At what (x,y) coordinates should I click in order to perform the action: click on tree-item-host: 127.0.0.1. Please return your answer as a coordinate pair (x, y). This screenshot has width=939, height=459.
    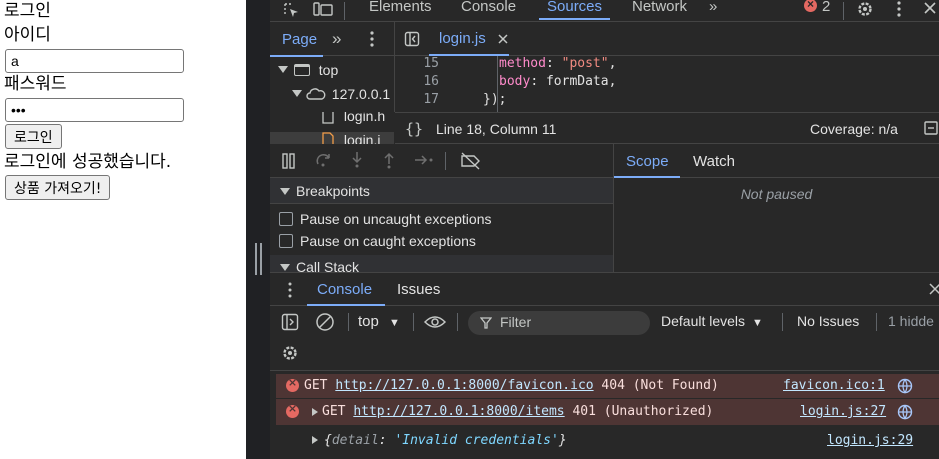
    Looking at the image, I should click on (341, 94).